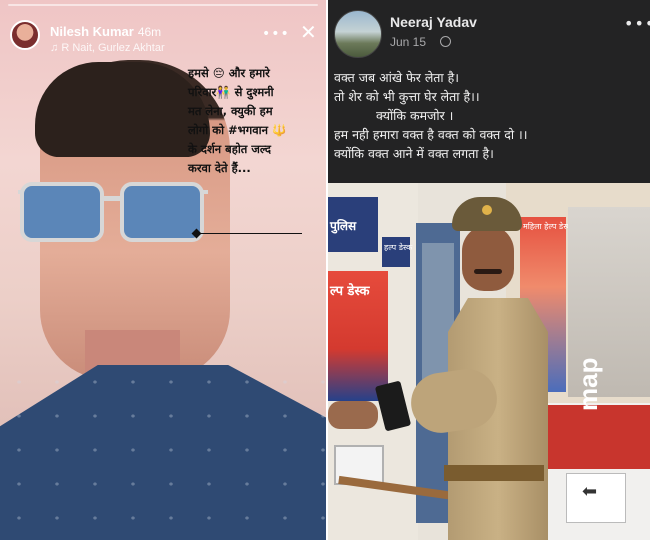 This screenshot has height=540, width=650. Describe the element at coordinates (92, 31) in the screenshot. I see `story-author-name: Nilesh Kumar` at that location.